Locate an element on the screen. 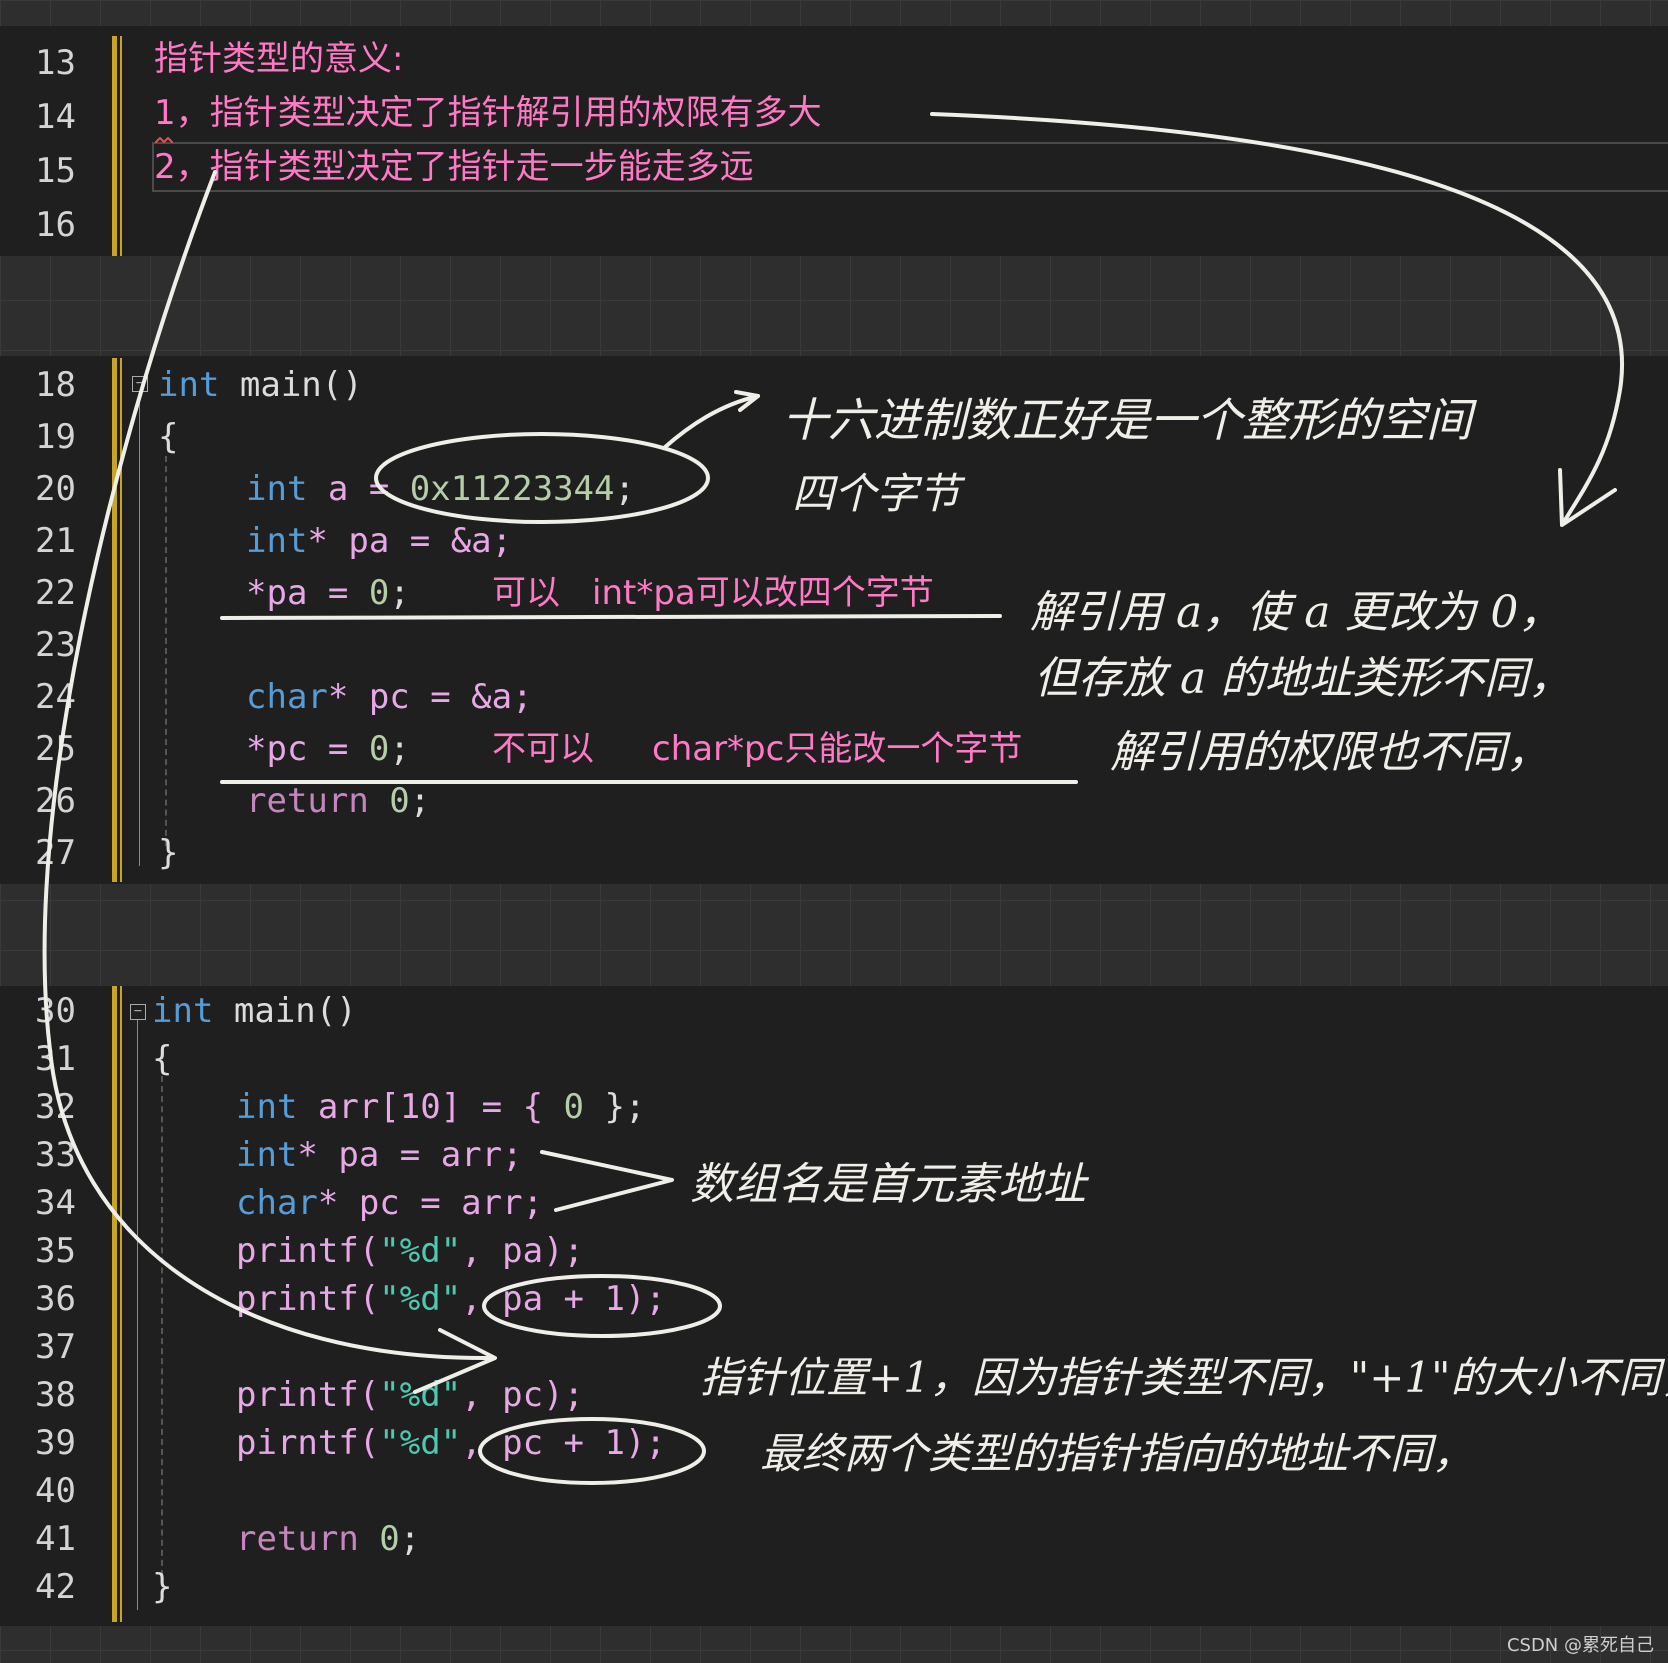  deref-note-line-1: 解引用 a，使 a 更改为 0， is located at coordinates (1296, 612).